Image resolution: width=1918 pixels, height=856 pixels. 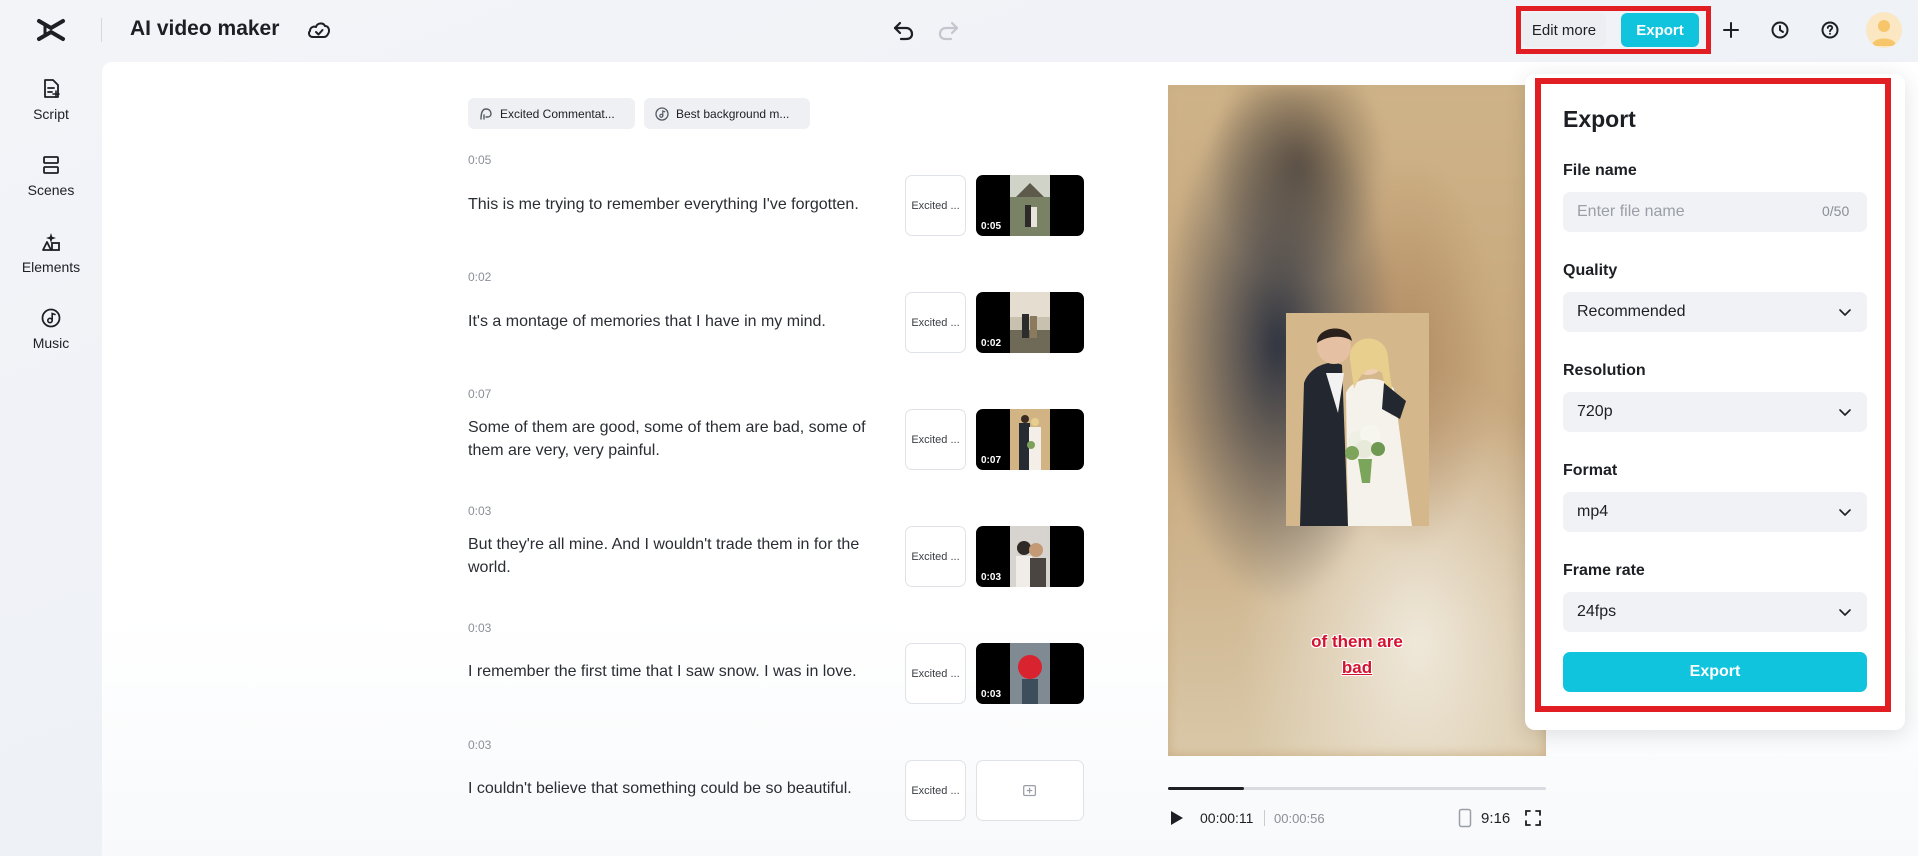 What do you see at coordinates (101, 30) in the screenshot?
I see `header-divider` at bounding box center [101, 30].